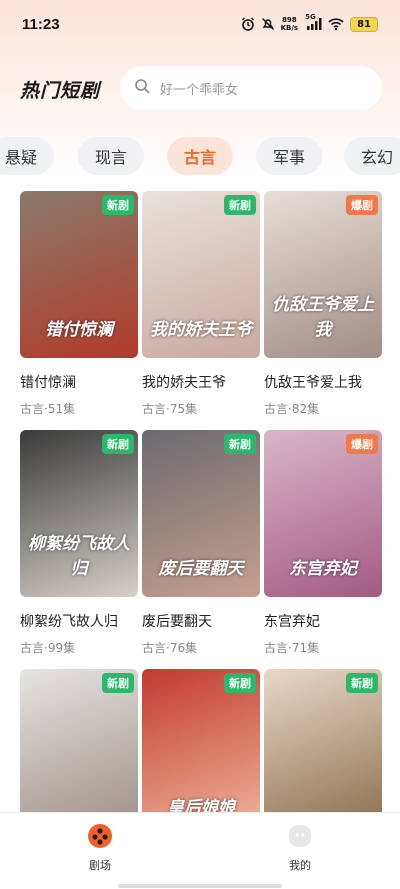 The width and height of the screenshot is (400, 889). I want to click on drama-meta: 古言·76集, so click(170, 648).